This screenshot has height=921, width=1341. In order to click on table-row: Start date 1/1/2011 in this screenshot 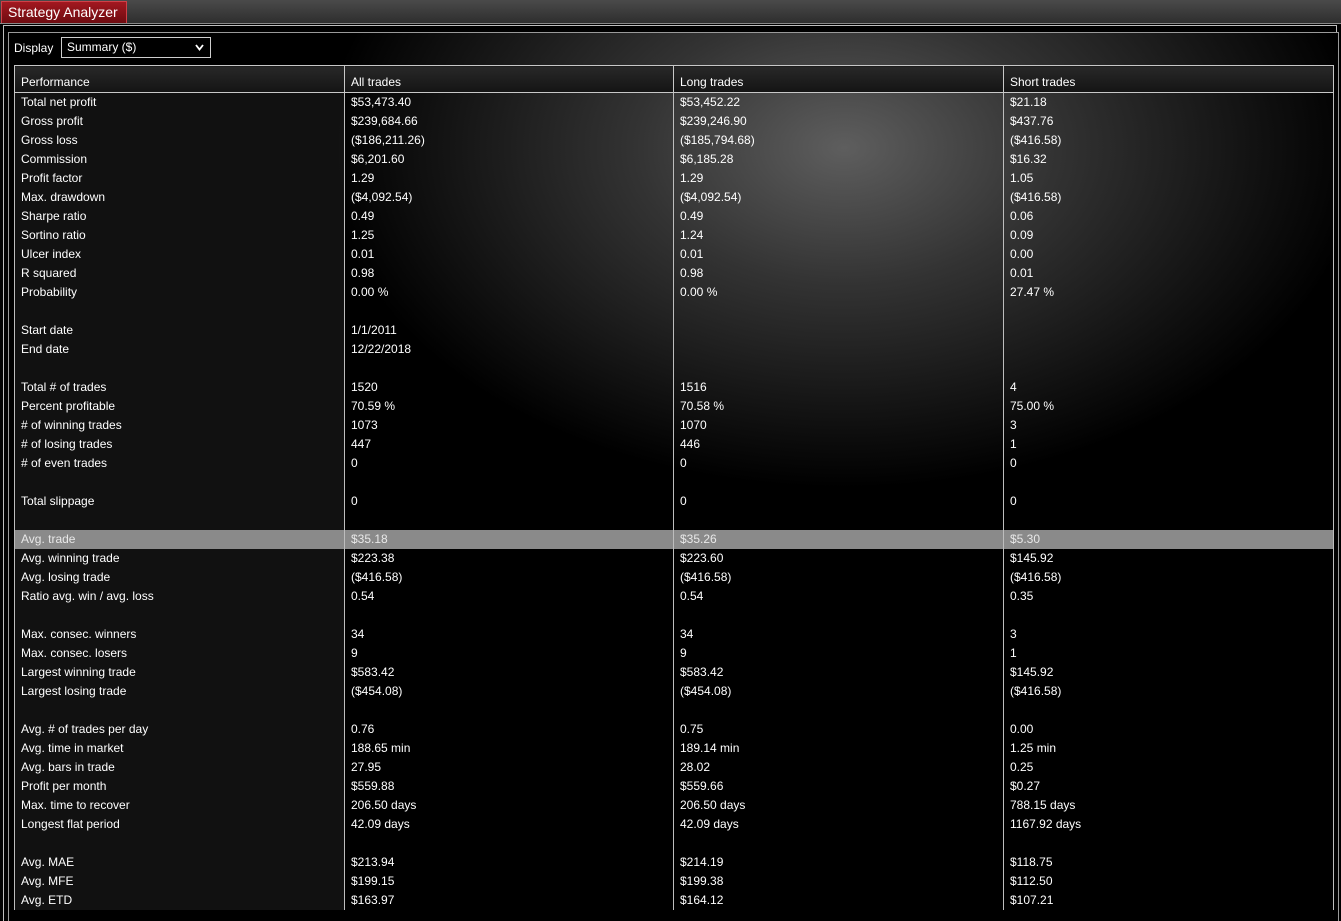, I will do `click(674, 330)`.